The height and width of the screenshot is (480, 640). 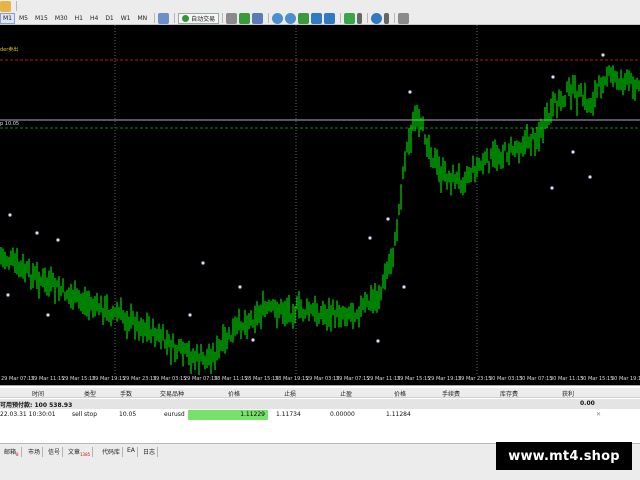 I want to click on column-header-sl: 止损, so click(x=290, y=393).